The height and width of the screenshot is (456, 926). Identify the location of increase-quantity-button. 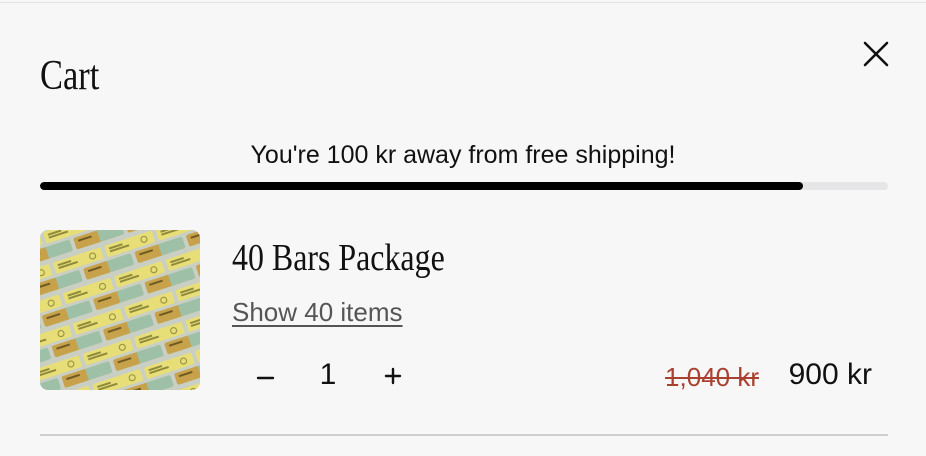
(393, 376).